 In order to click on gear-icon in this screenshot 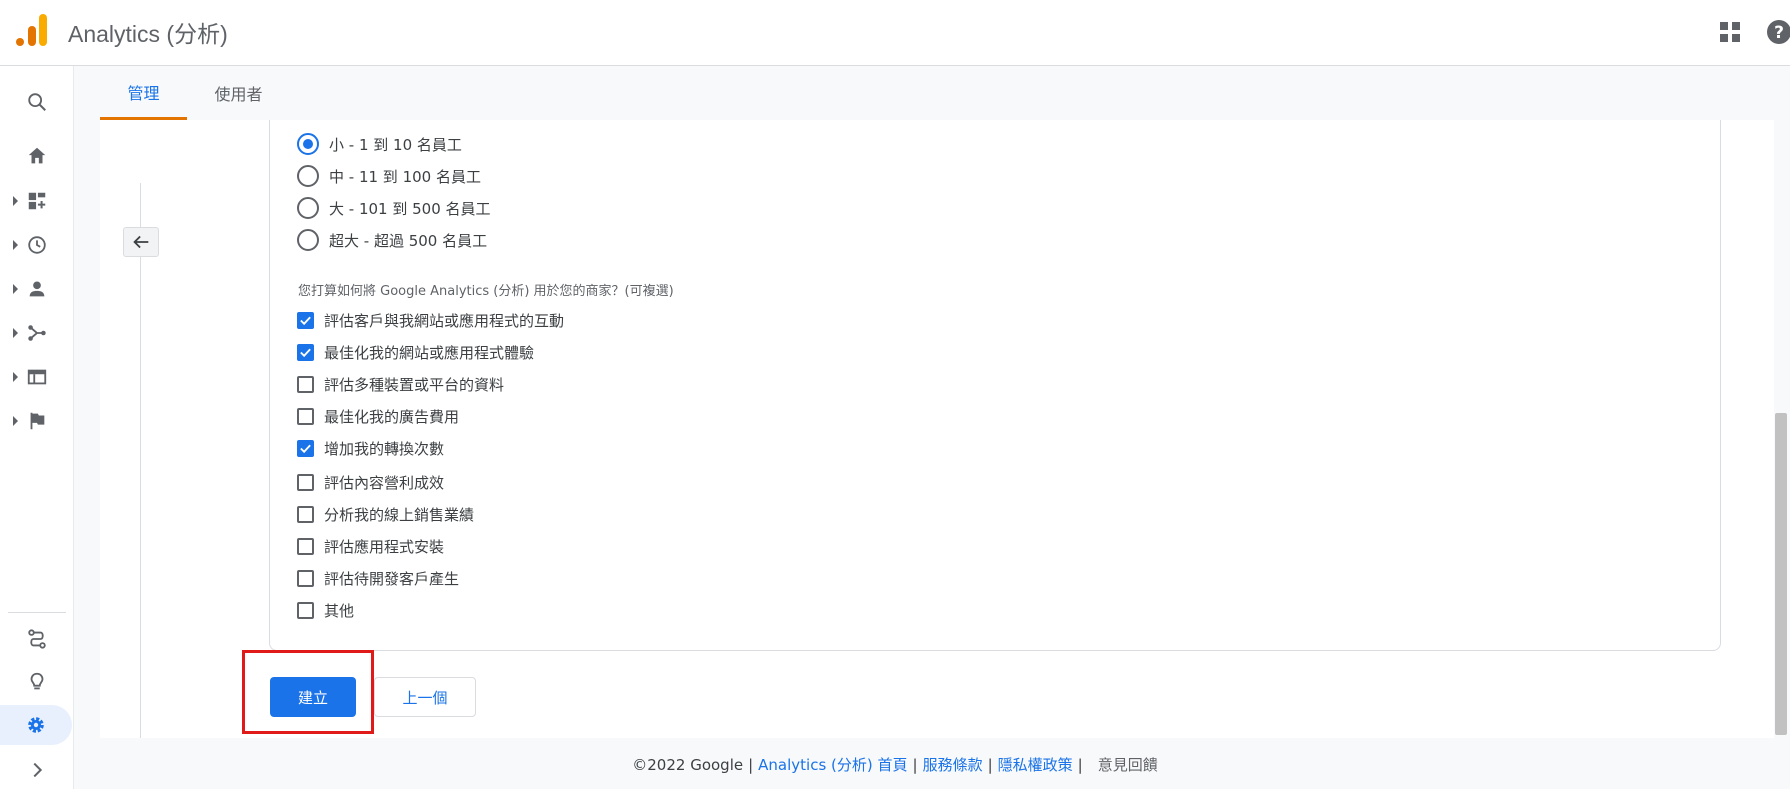, I will do `click(36, 725)`.